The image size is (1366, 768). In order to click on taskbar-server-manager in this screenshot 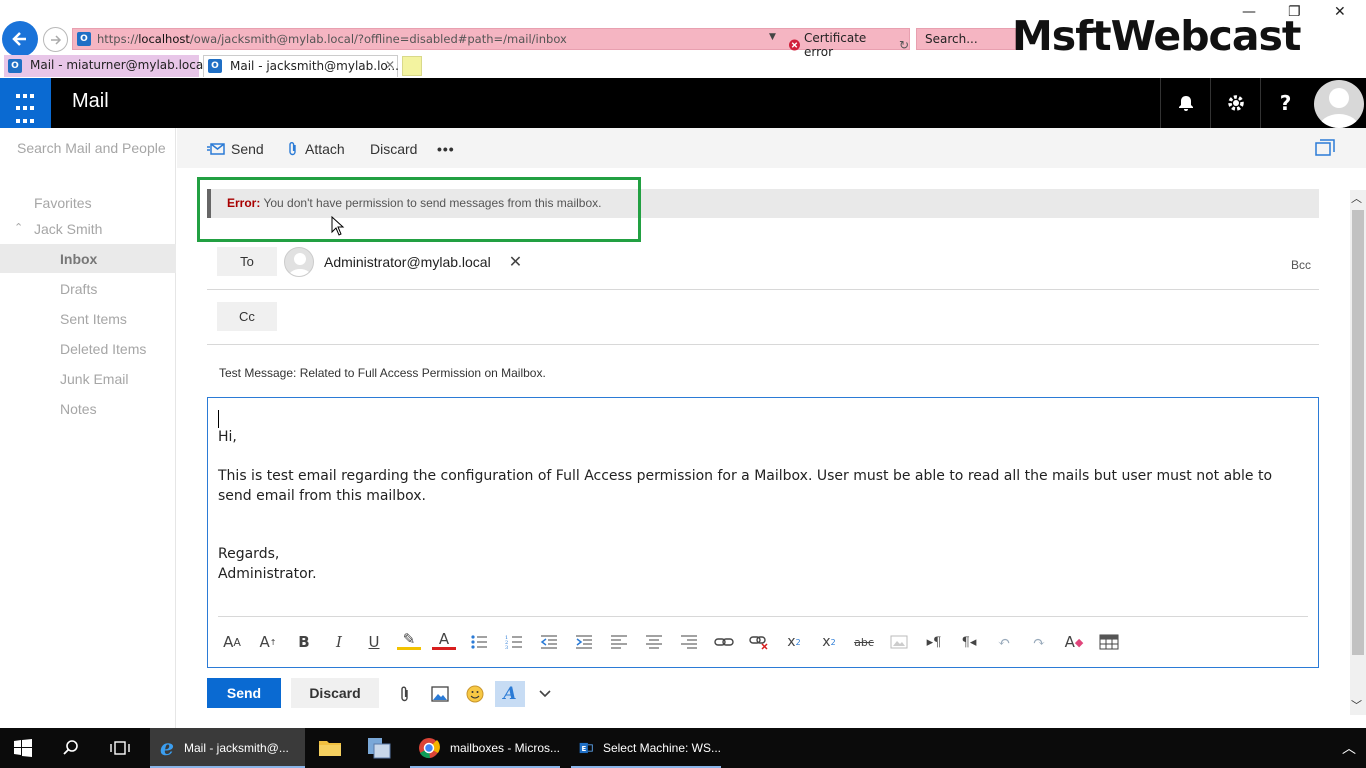, I will do `click(379, 748)`.